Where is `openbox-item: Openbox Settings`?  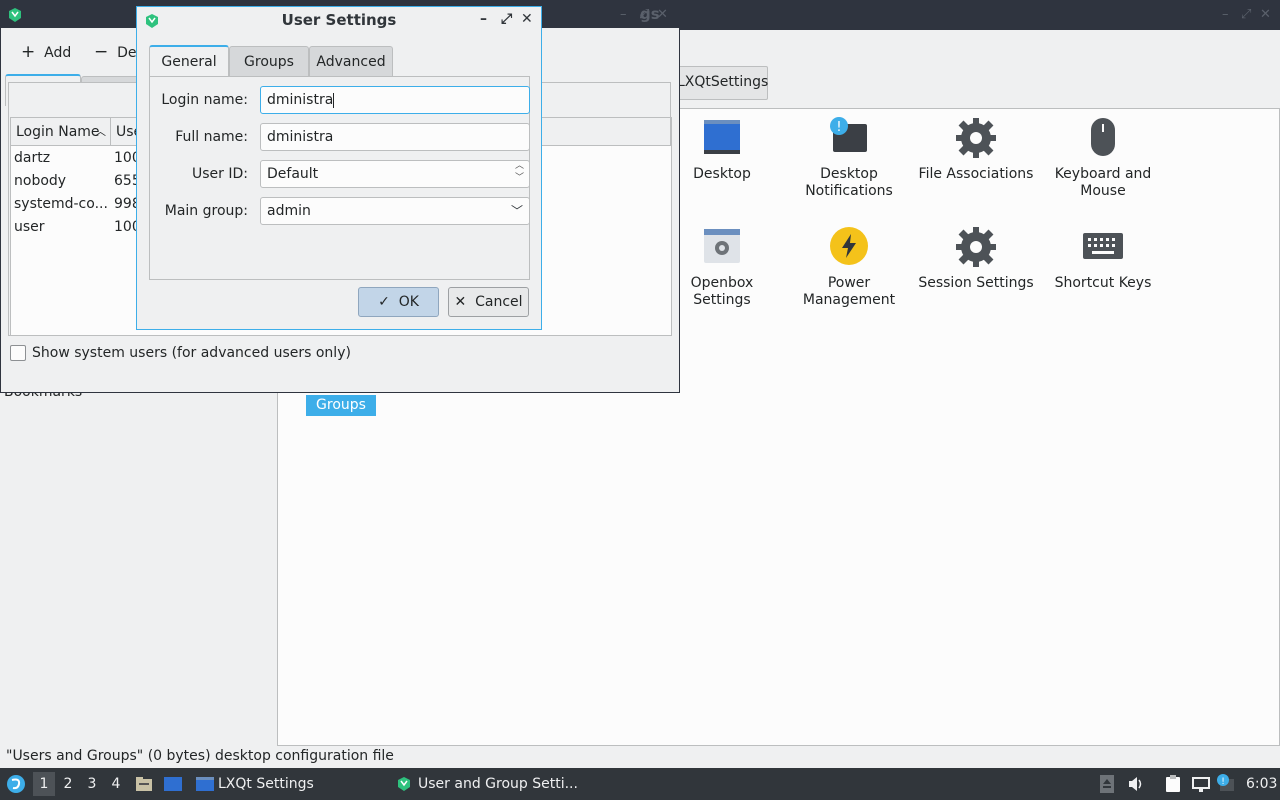 openbox-item: Openbox Settings is located at coordinates (722, 267).